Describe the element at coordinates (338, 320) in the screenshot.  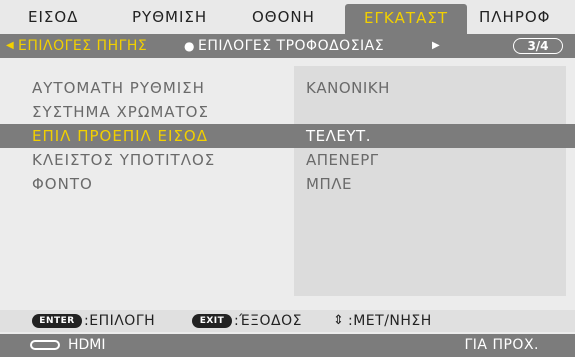
I see `updown-arrow-icon: ⇕` at that location.